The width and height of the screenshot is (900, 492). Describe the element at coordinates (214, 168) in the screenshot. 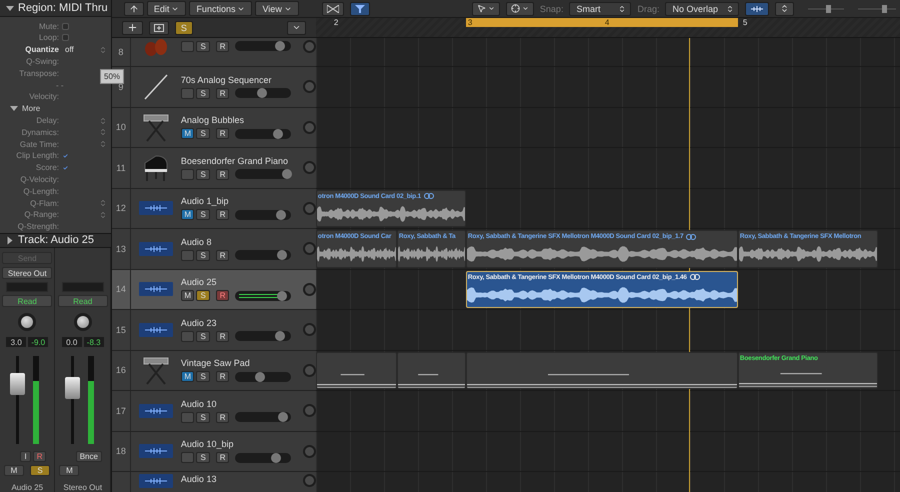

I see `track-row: 11 Boesendorfer Grand Piano S R` at that location.